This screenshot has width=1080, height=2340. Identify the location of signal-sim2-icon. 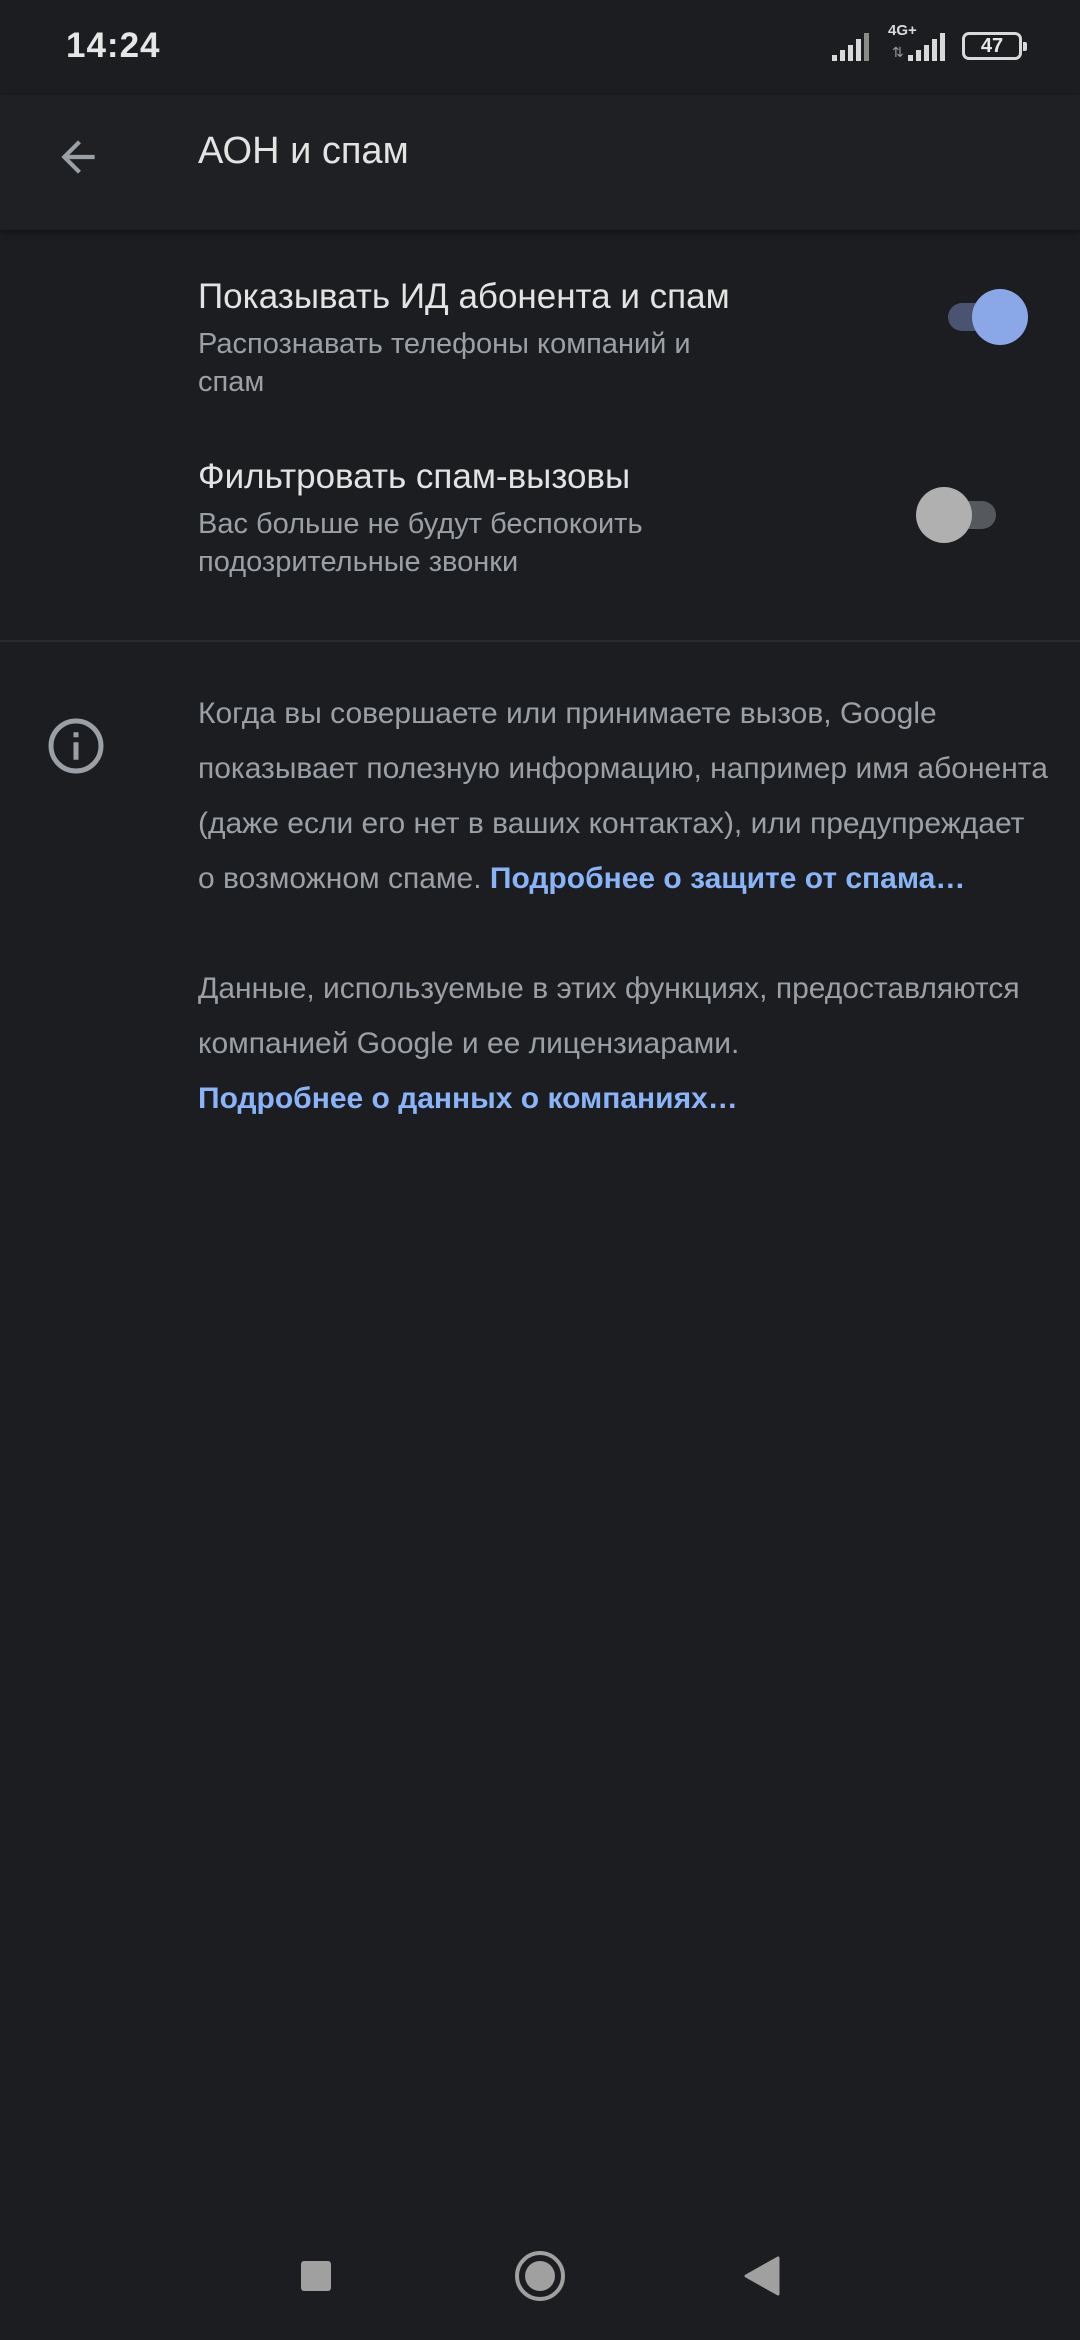
(928, 48).